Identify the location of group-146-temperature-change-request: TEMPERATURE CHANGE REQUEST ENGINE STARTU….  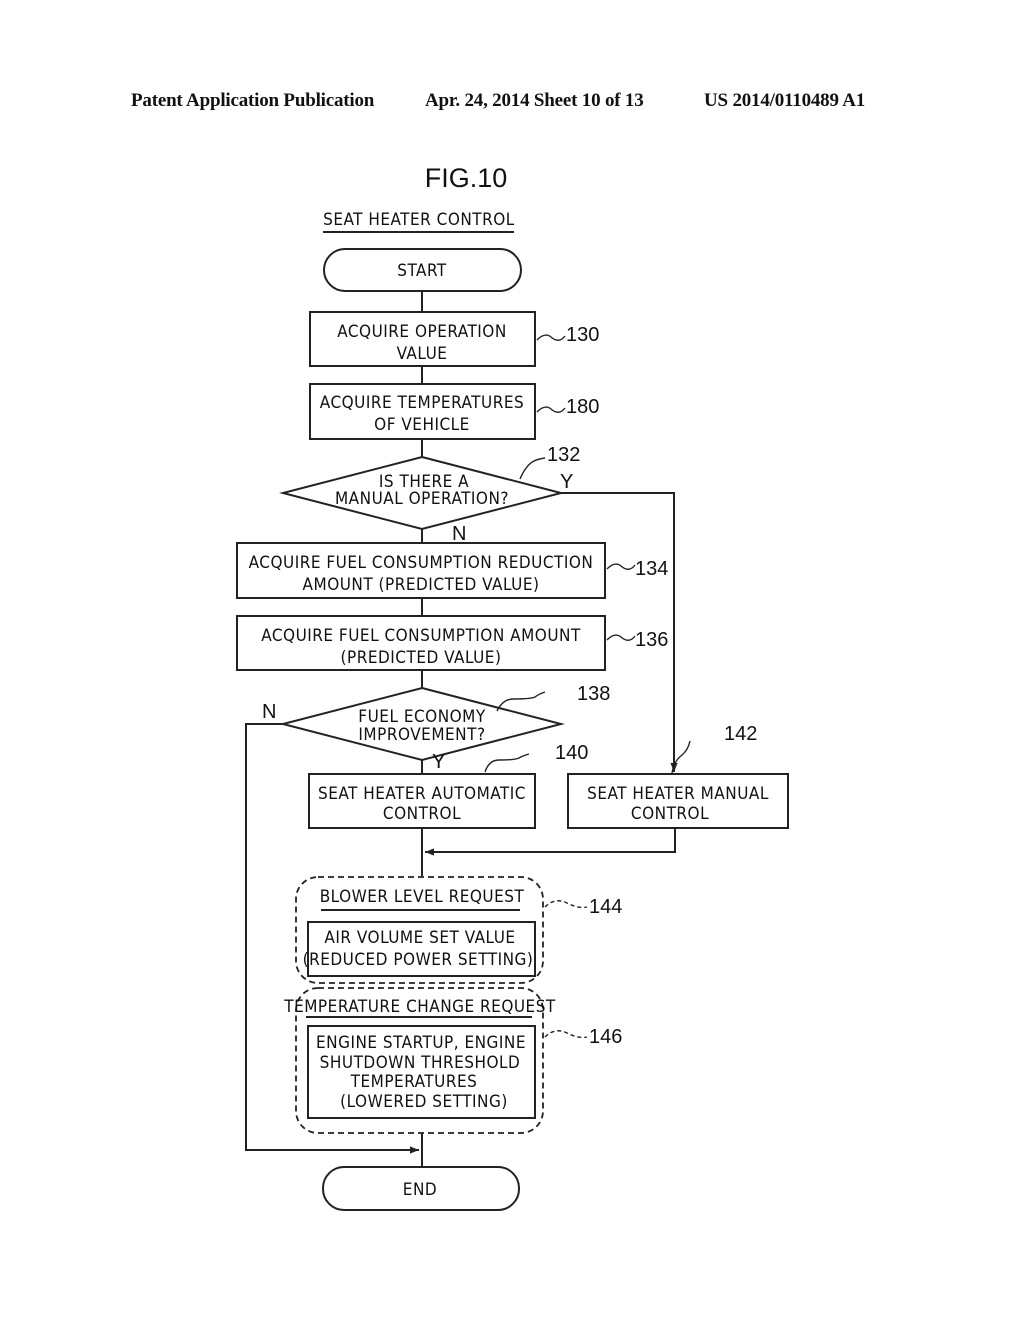
(419, 1060).